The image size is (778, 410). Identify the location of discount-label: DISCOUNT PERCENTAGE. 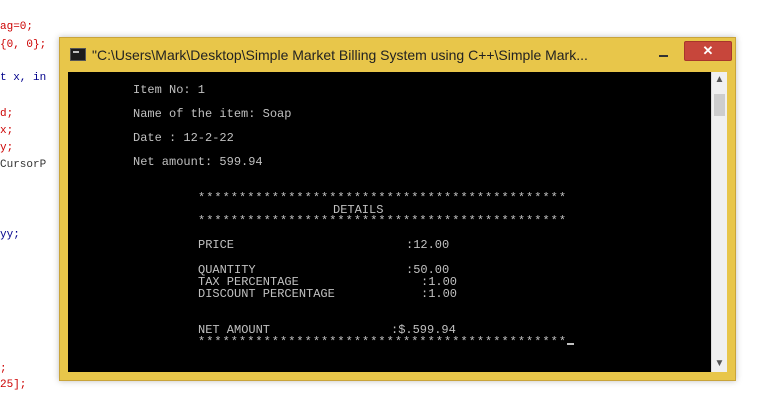
(266, 294).